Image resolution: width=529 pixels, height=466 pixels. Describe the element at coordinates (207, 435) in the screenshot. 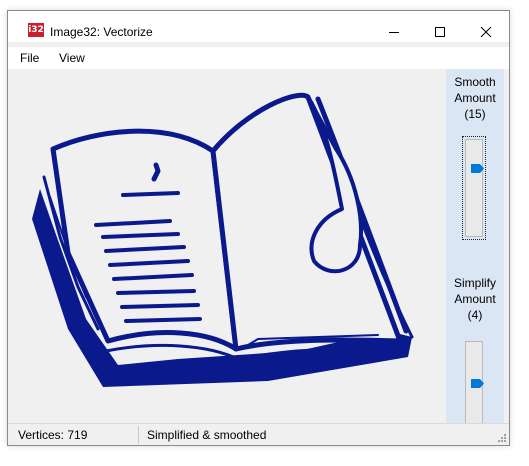

I see `status-message: Simplified & smoothed` at that location.